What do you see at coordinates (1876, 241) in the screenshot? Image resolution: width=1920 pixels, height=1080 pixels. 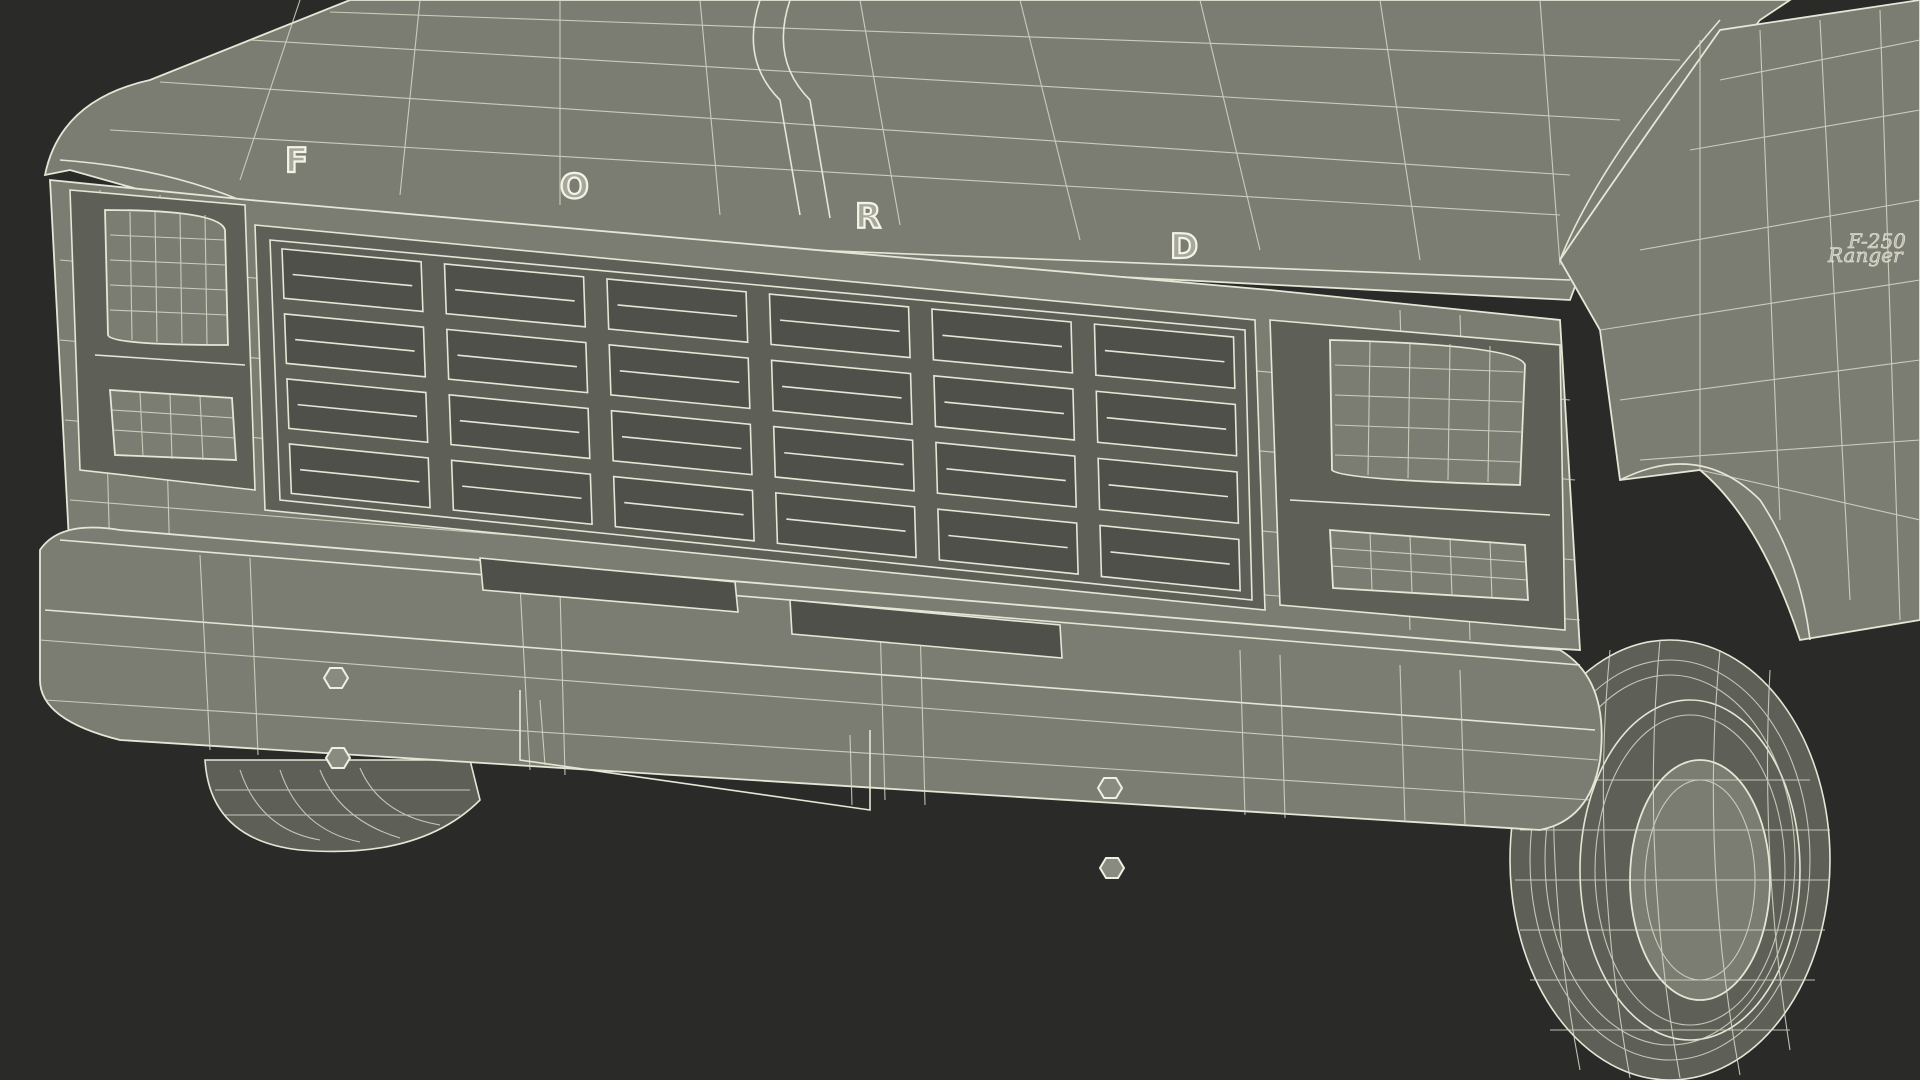 I see `fender-badge-line2: F-250` at bounding box center [1876, 241].